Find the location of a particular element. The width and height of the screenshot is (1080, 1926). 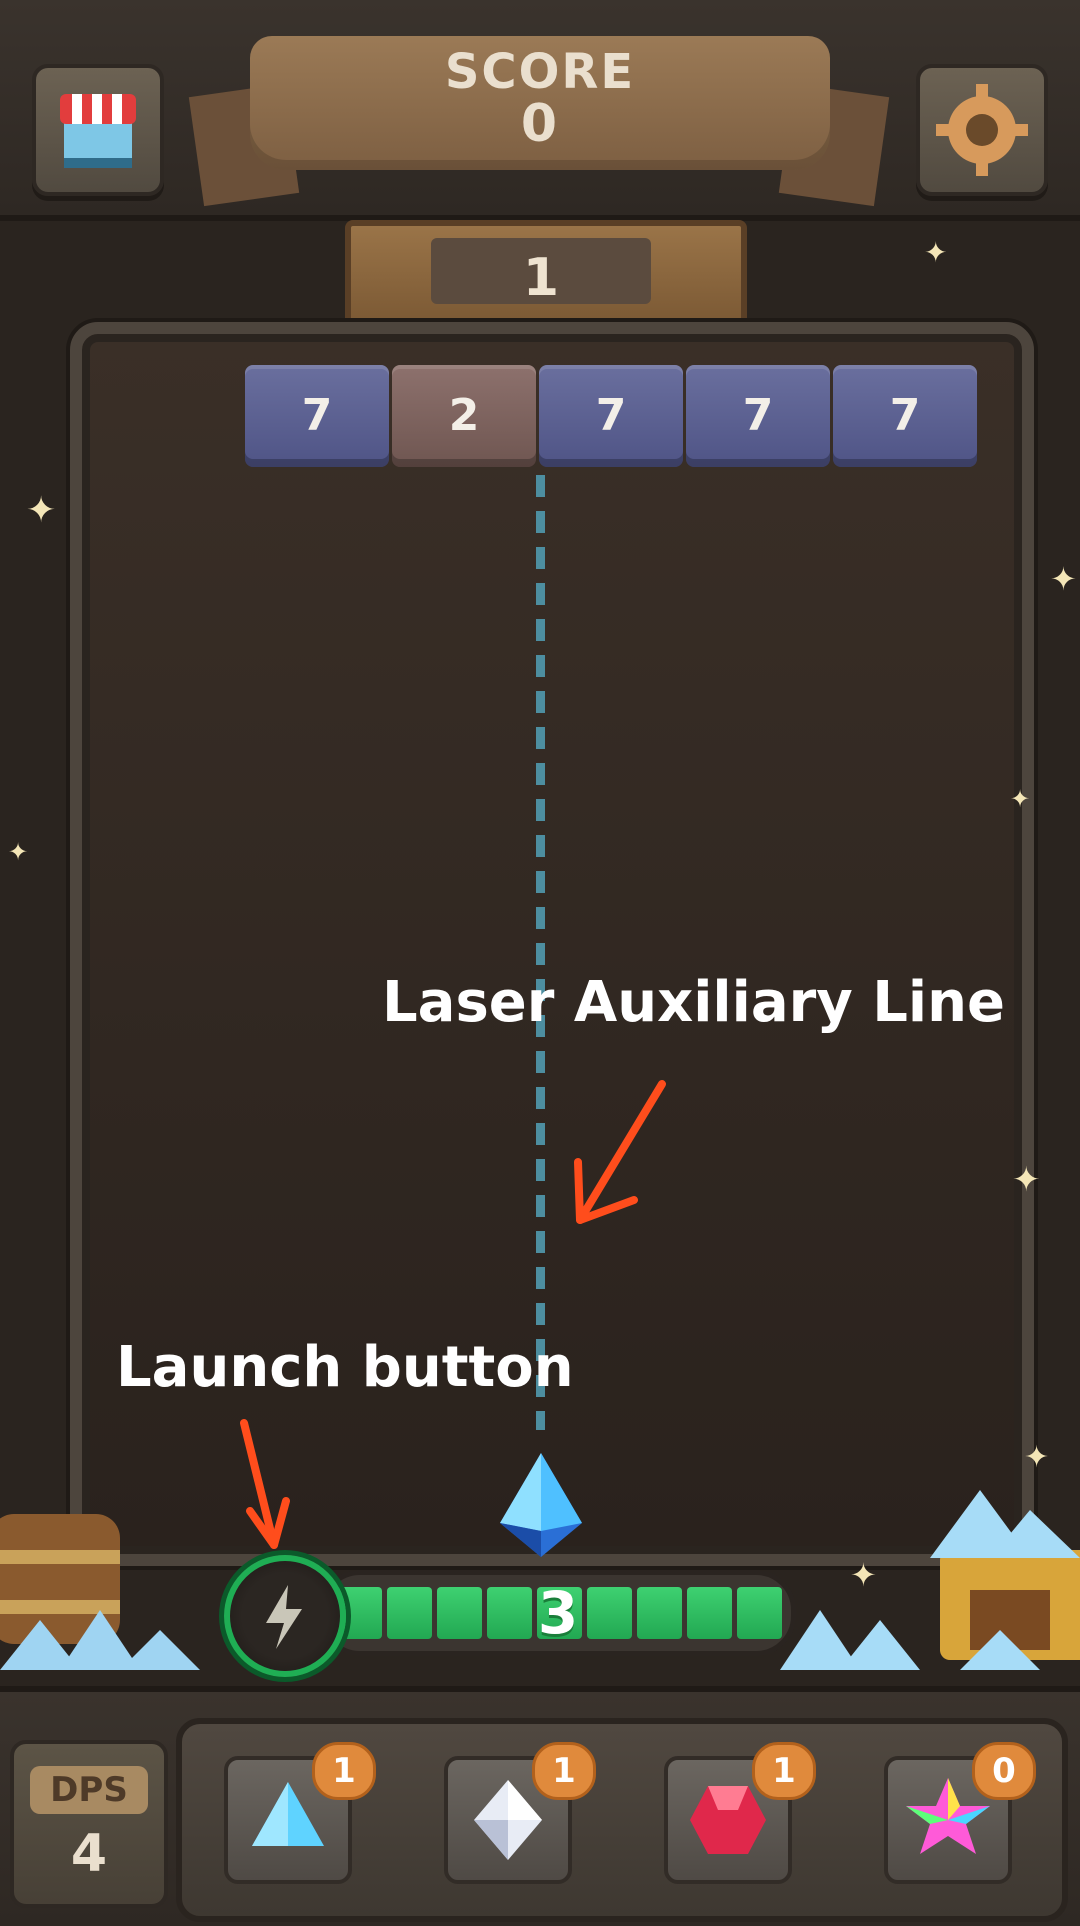

score-banner: SCORE 0 is located at coordinates (540, 103).